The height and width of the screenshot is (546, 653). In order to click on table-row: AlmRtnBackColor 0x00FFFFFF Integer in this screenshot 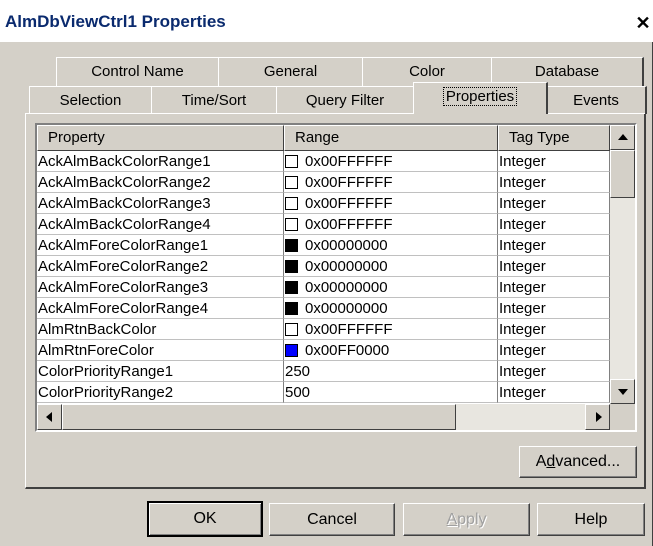, I will do `click(323, 329)`.